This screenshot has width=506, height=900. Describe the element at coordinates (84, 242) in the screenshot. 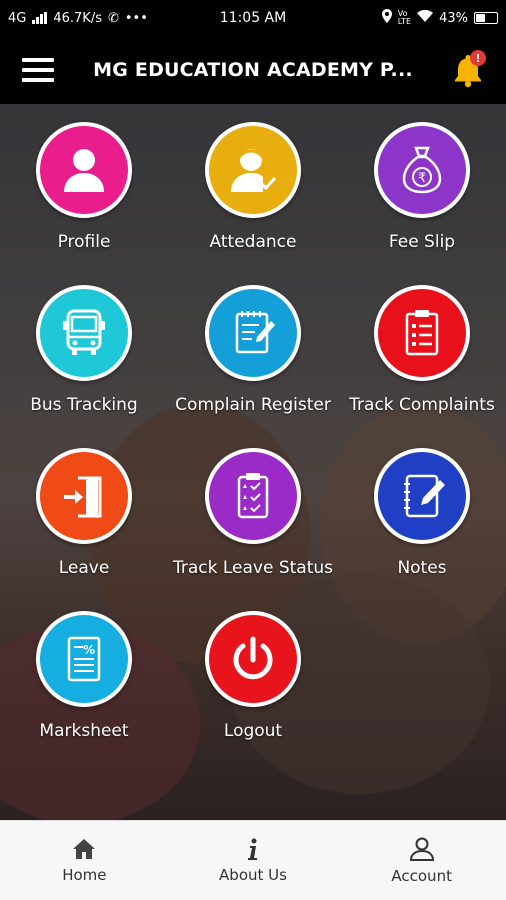

I see `tile-label: Profile` at that location.